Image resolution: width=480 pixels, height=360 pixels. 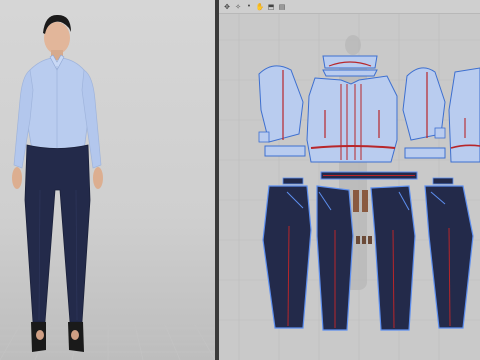 I want to click on collar-pieces, so click(x=350, y=66).